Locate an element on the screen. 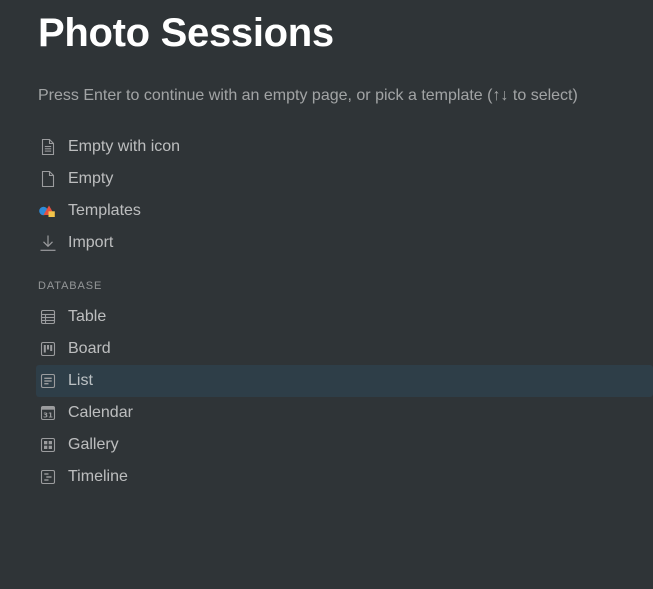 The image size is (653, 589). option-label: Templates is located at coordinates (104, 210).